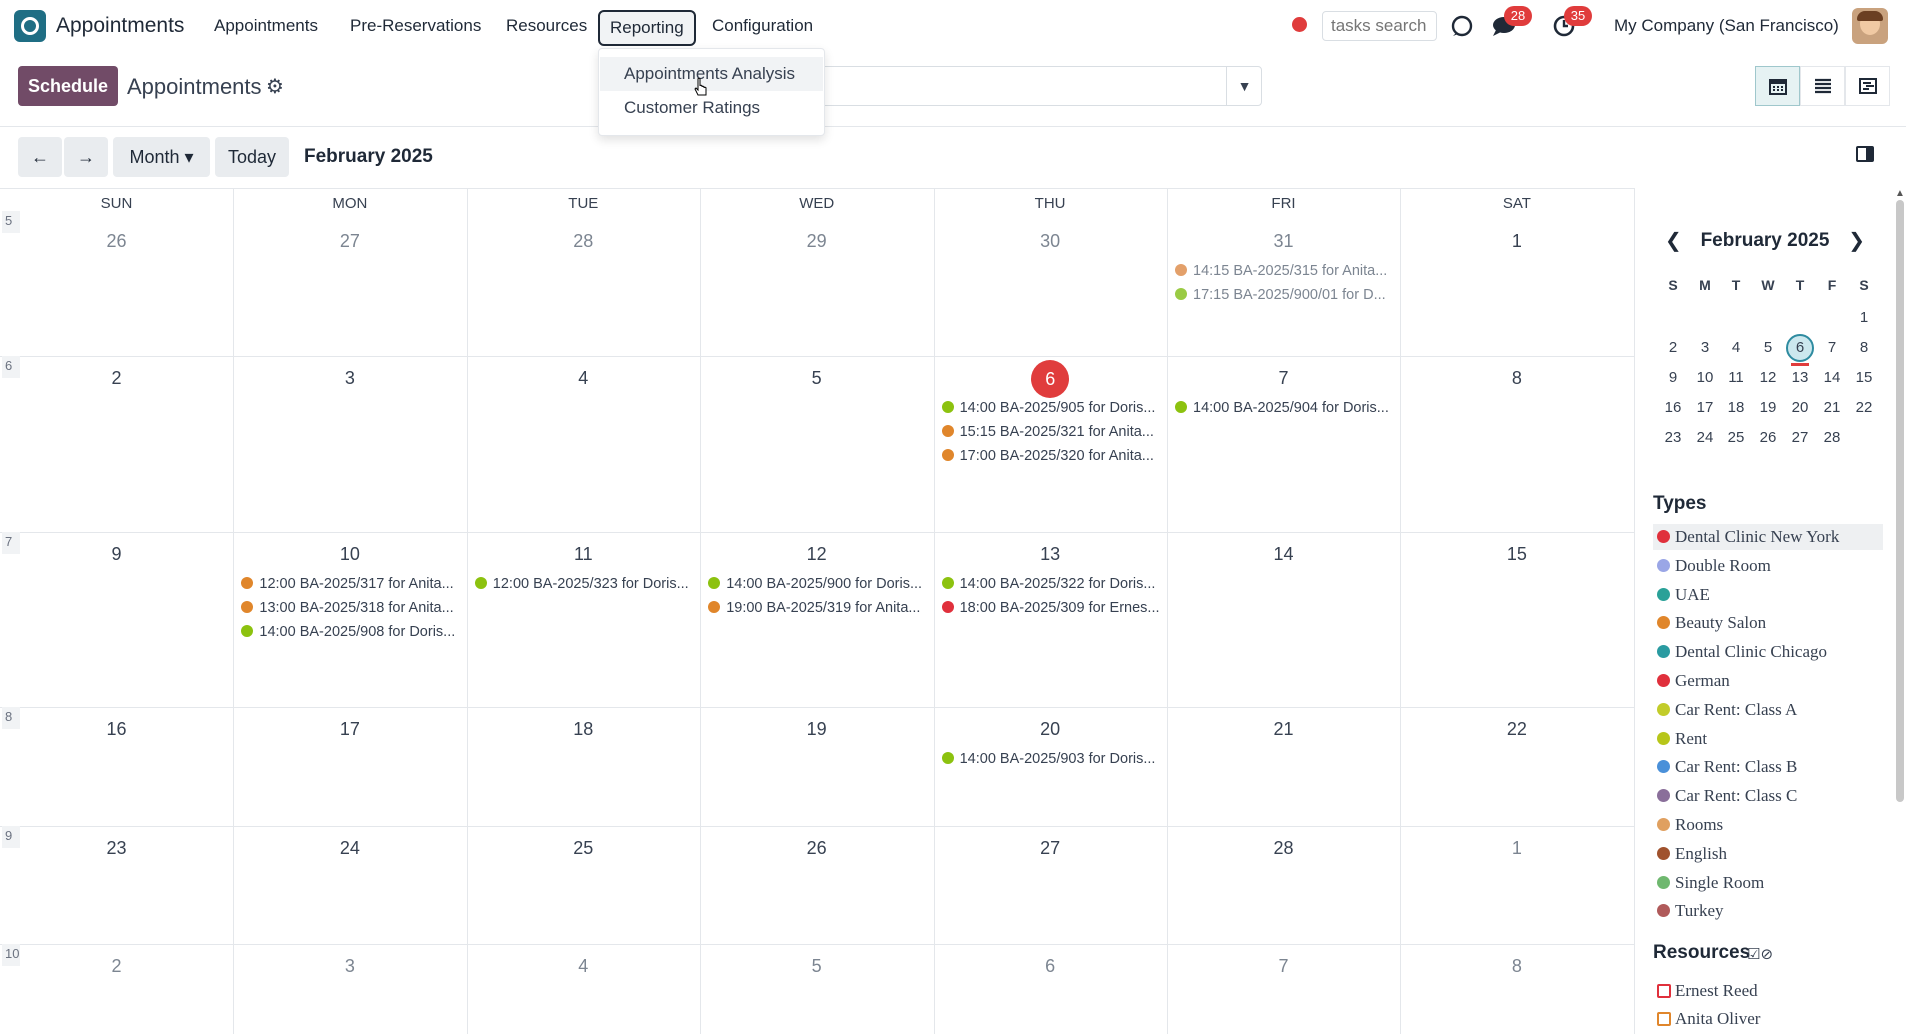  What do you see at coordinates (1768, 378) in the screenshot?
I see `mini-day: 12` at bounding box center [1768, 378].